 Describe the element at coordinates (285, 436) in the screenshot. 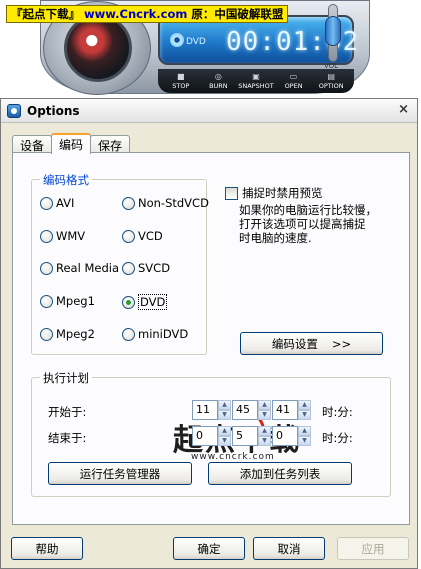

I see `end-second-input: 0` at that location.